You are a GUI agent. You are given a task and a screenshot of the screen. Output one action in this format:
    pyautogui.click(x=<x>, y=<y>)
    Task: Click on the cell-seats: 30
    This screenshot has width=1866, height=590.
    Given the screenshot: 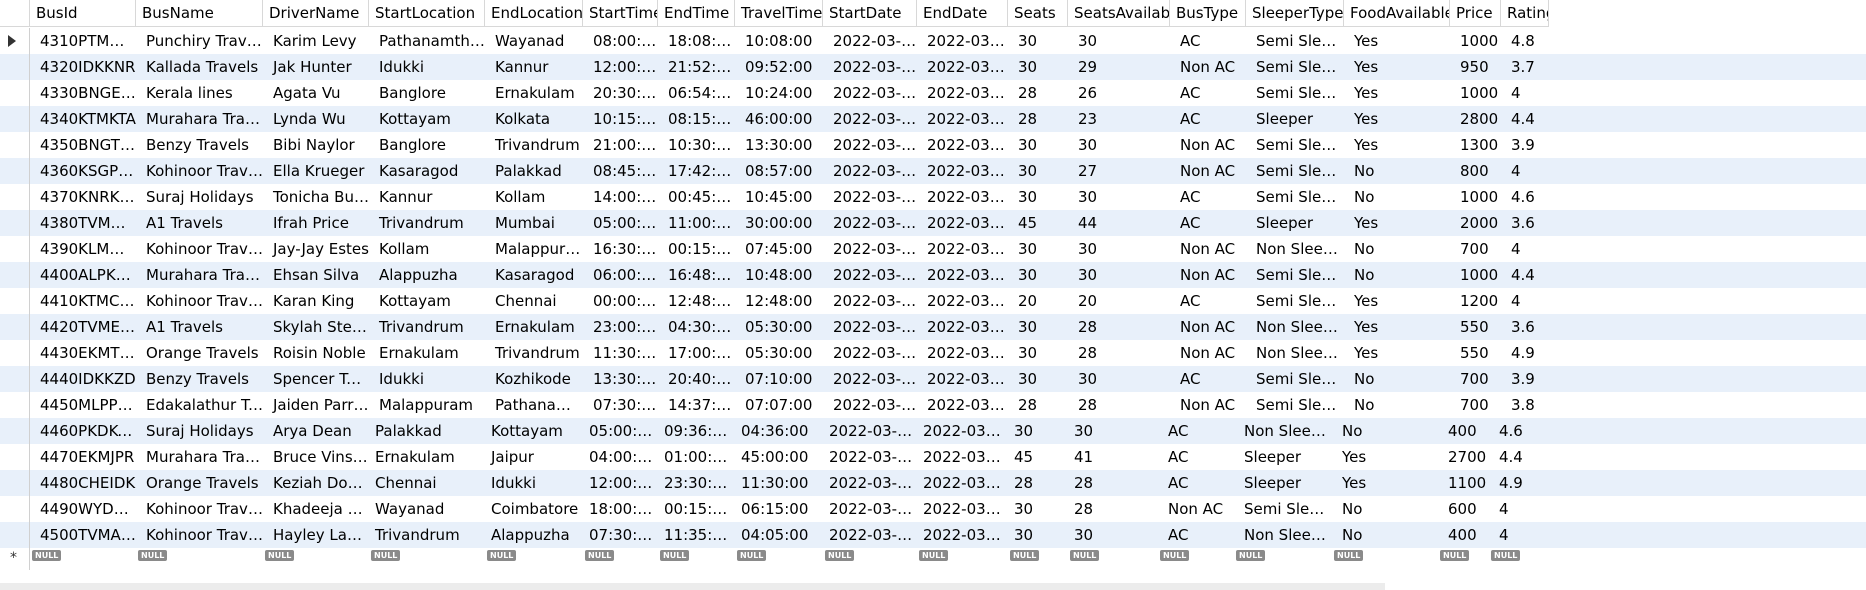 What is the action you would take?
    pyautogui.click(x=1038, y=249)
    